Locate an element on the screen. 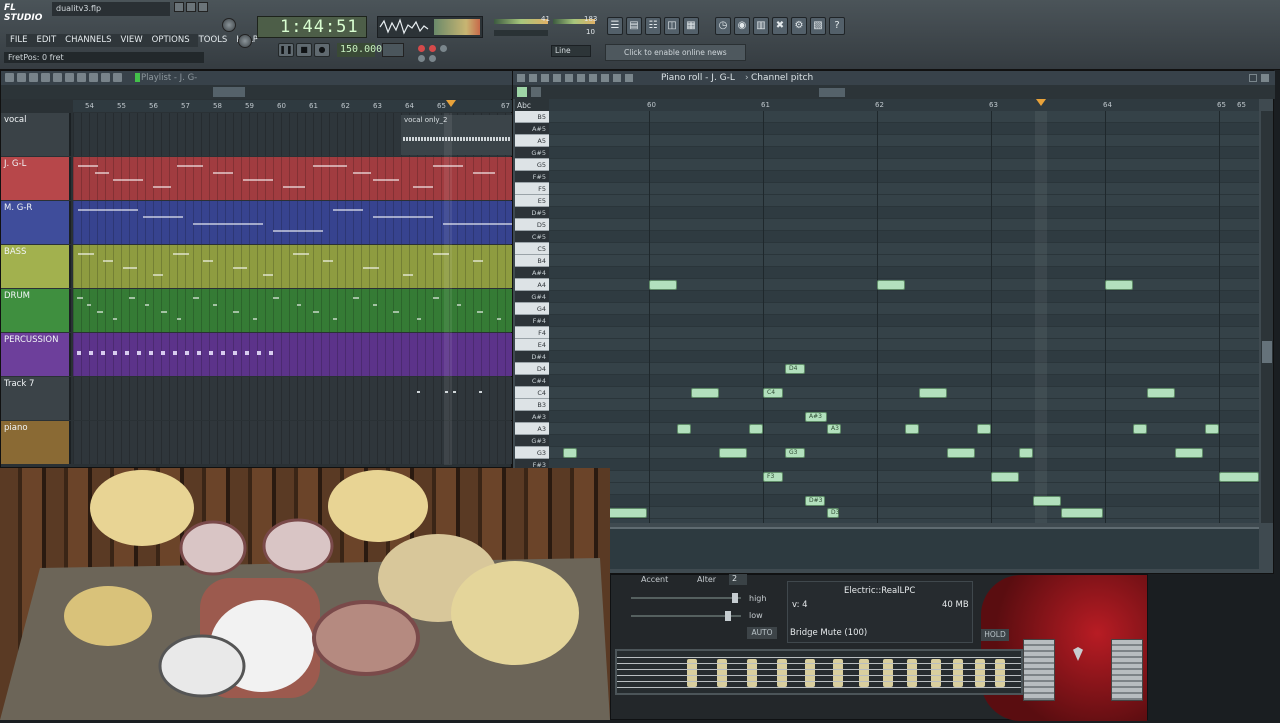  pl-zoom-icon is located at coordinates (105, 77).